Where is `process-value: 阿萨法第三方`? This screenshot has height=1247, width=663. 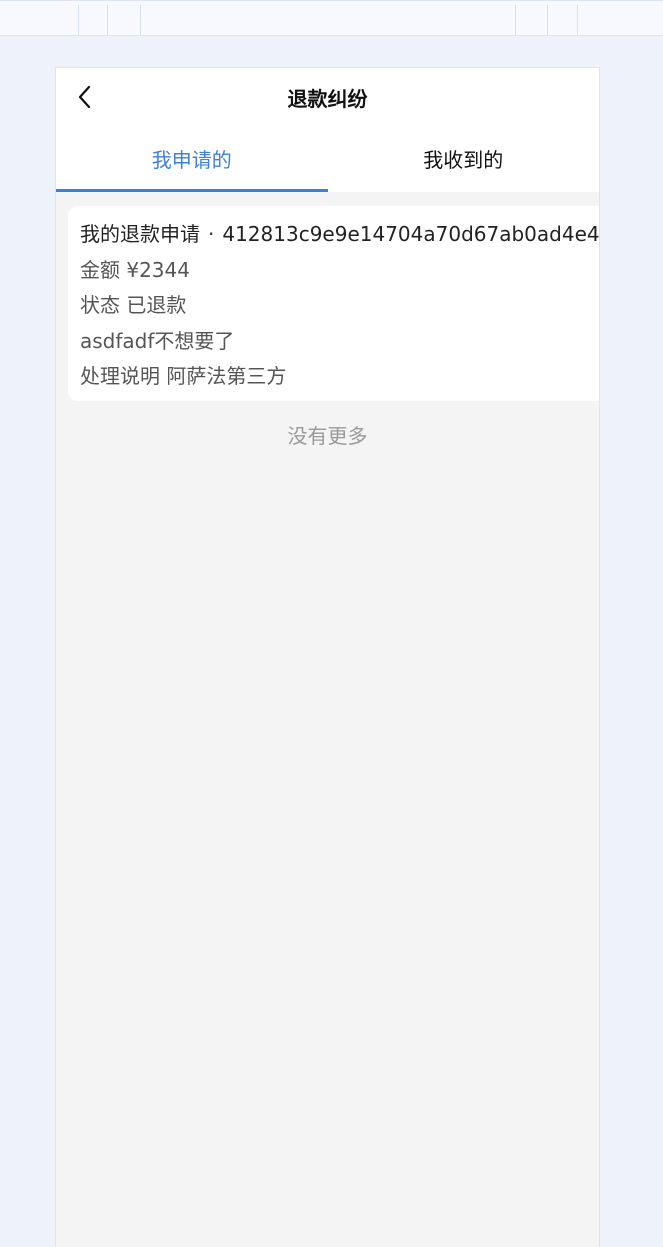 process-value: 阿萨法第三方 is located at coordinates (226, 376).